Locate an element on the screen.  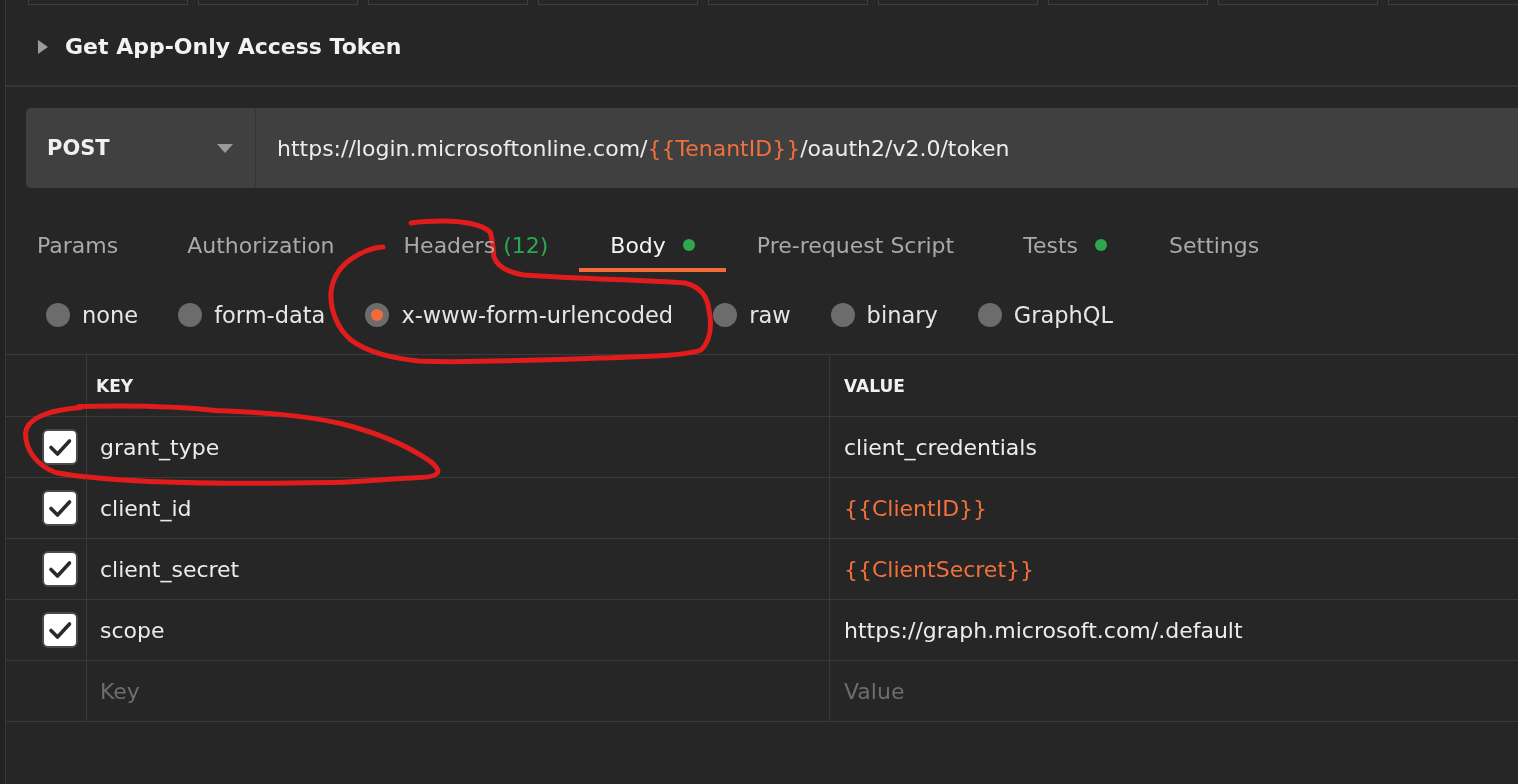
radio-label: GraphQL is located at coordinates (1063, 315).